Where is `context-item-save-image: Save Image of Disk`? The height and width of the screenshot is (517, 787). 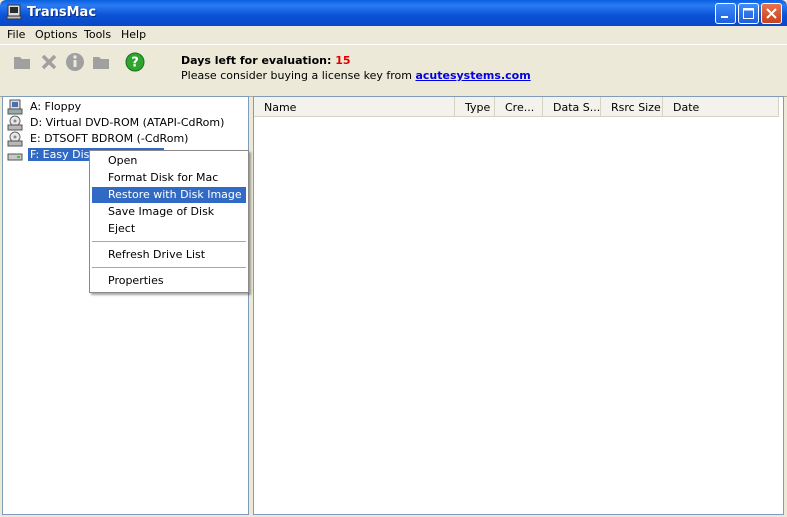 context-item-save-image: Save Image of Disk is located at coordinates (169, 212).